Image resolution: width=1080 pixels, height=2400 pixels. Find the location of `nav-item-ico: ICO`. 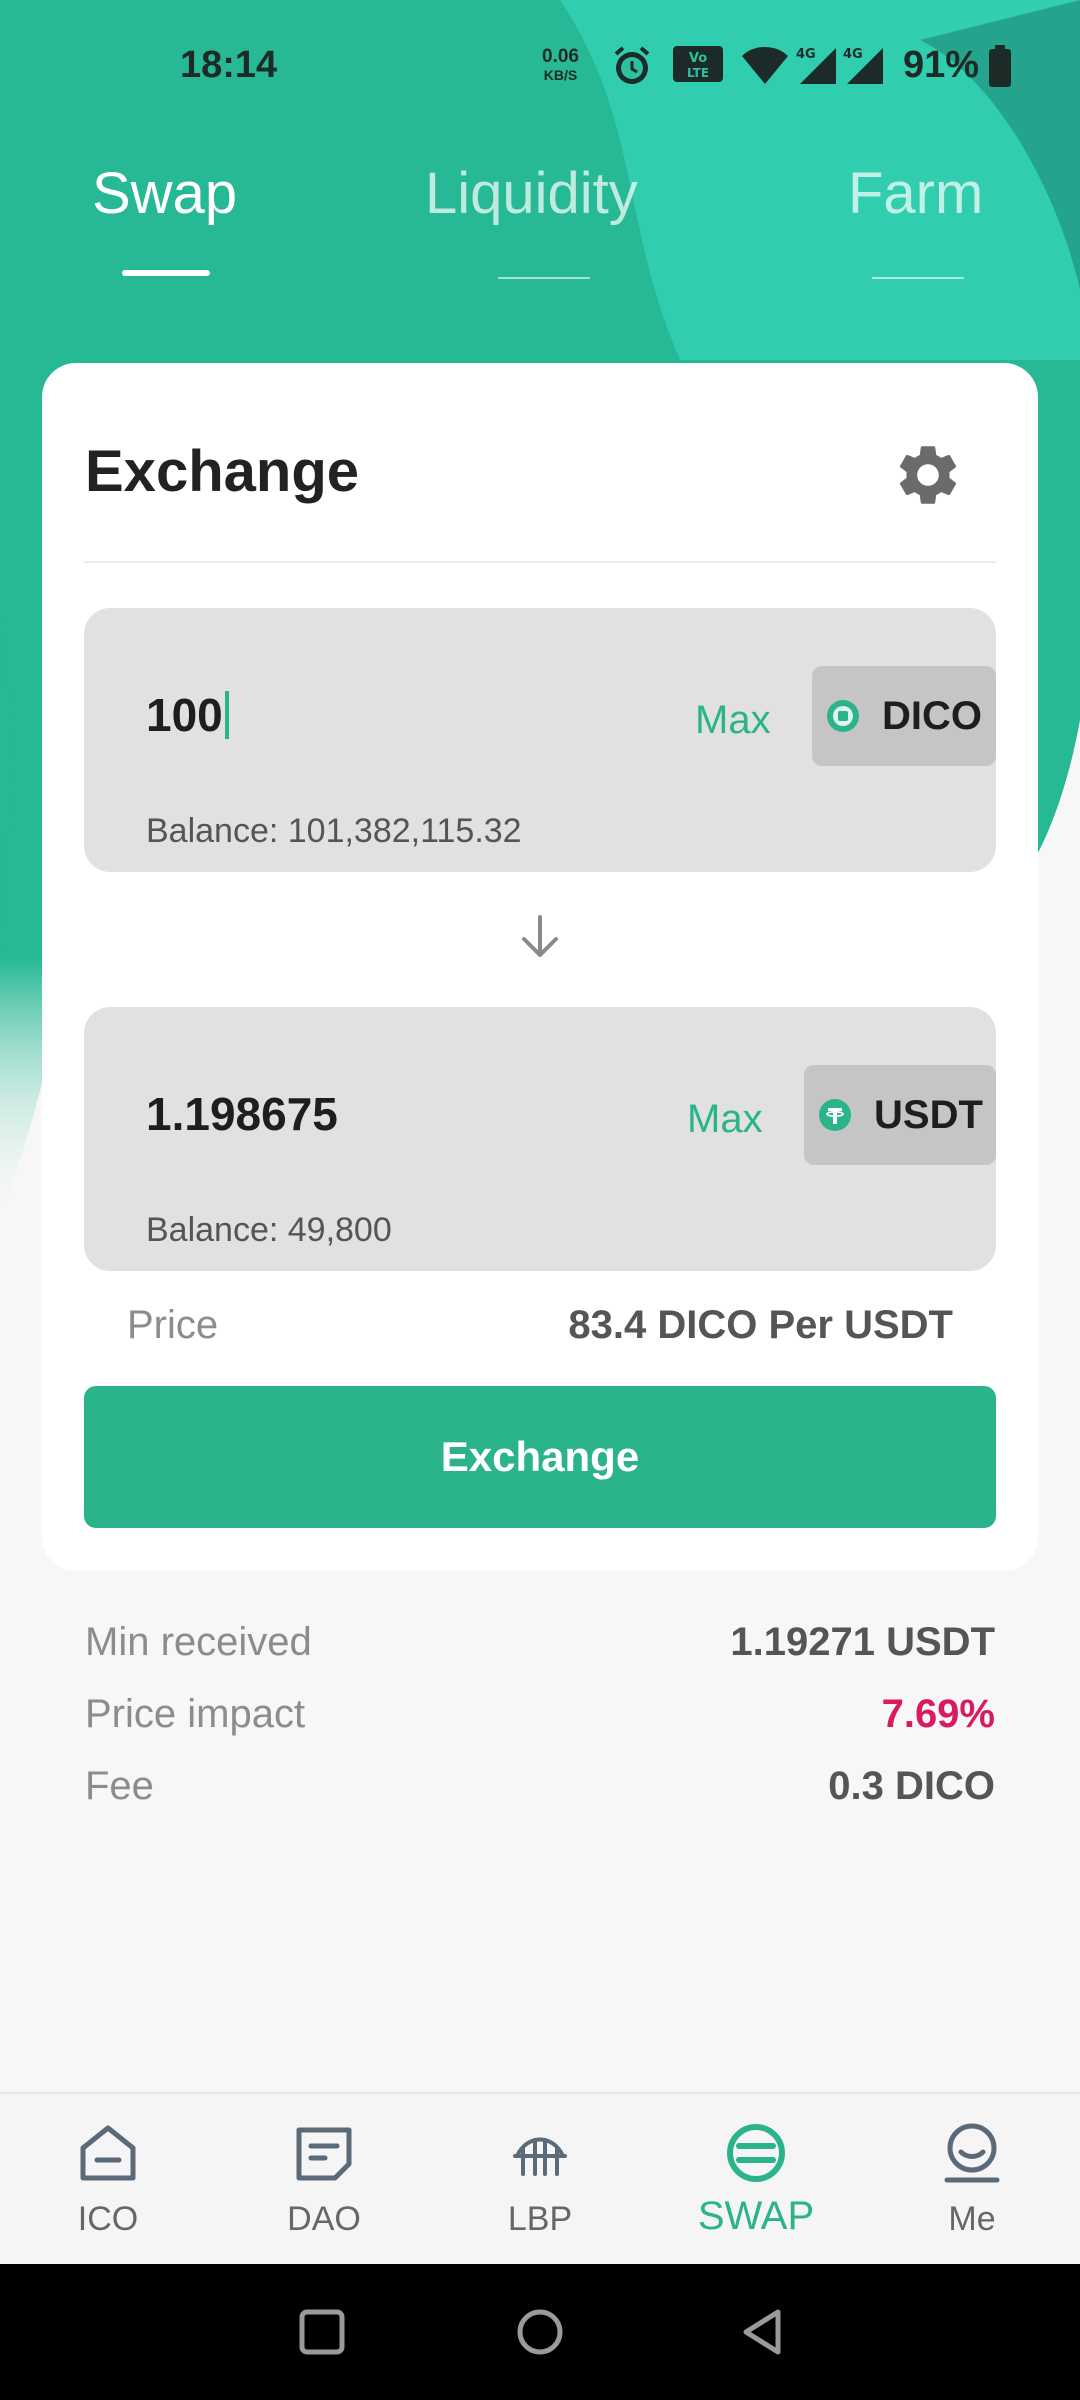

nav-item-ico: ICO is located at coordinates (108, 2180).